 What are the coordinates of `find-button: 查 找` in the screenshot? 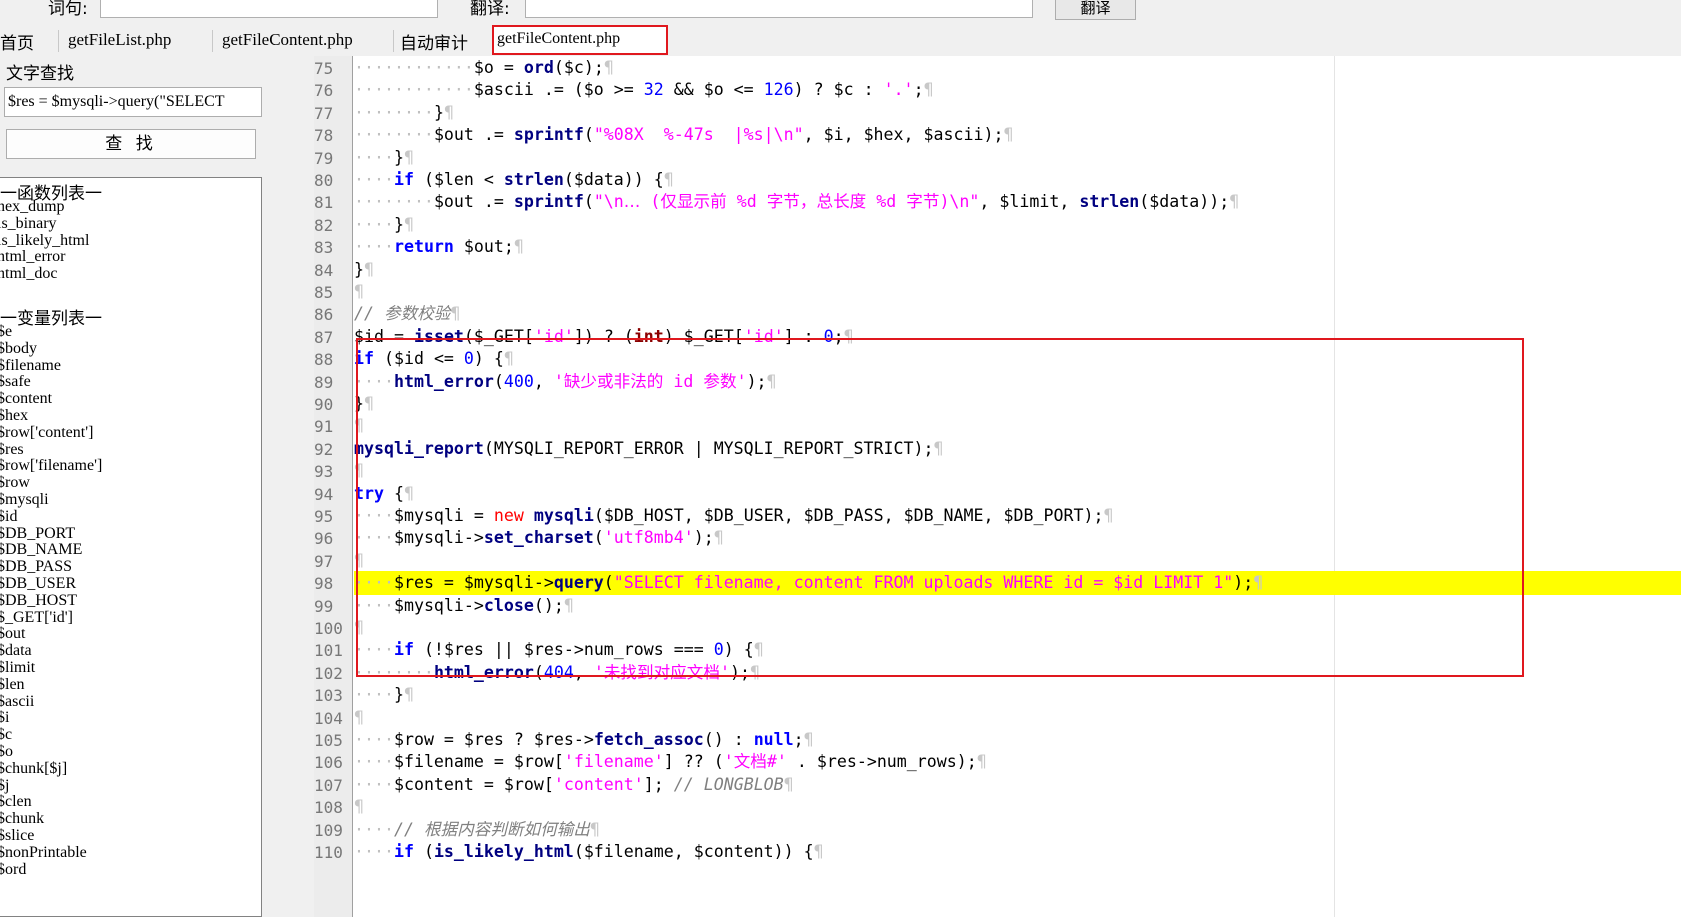 It's located at (131, 144).